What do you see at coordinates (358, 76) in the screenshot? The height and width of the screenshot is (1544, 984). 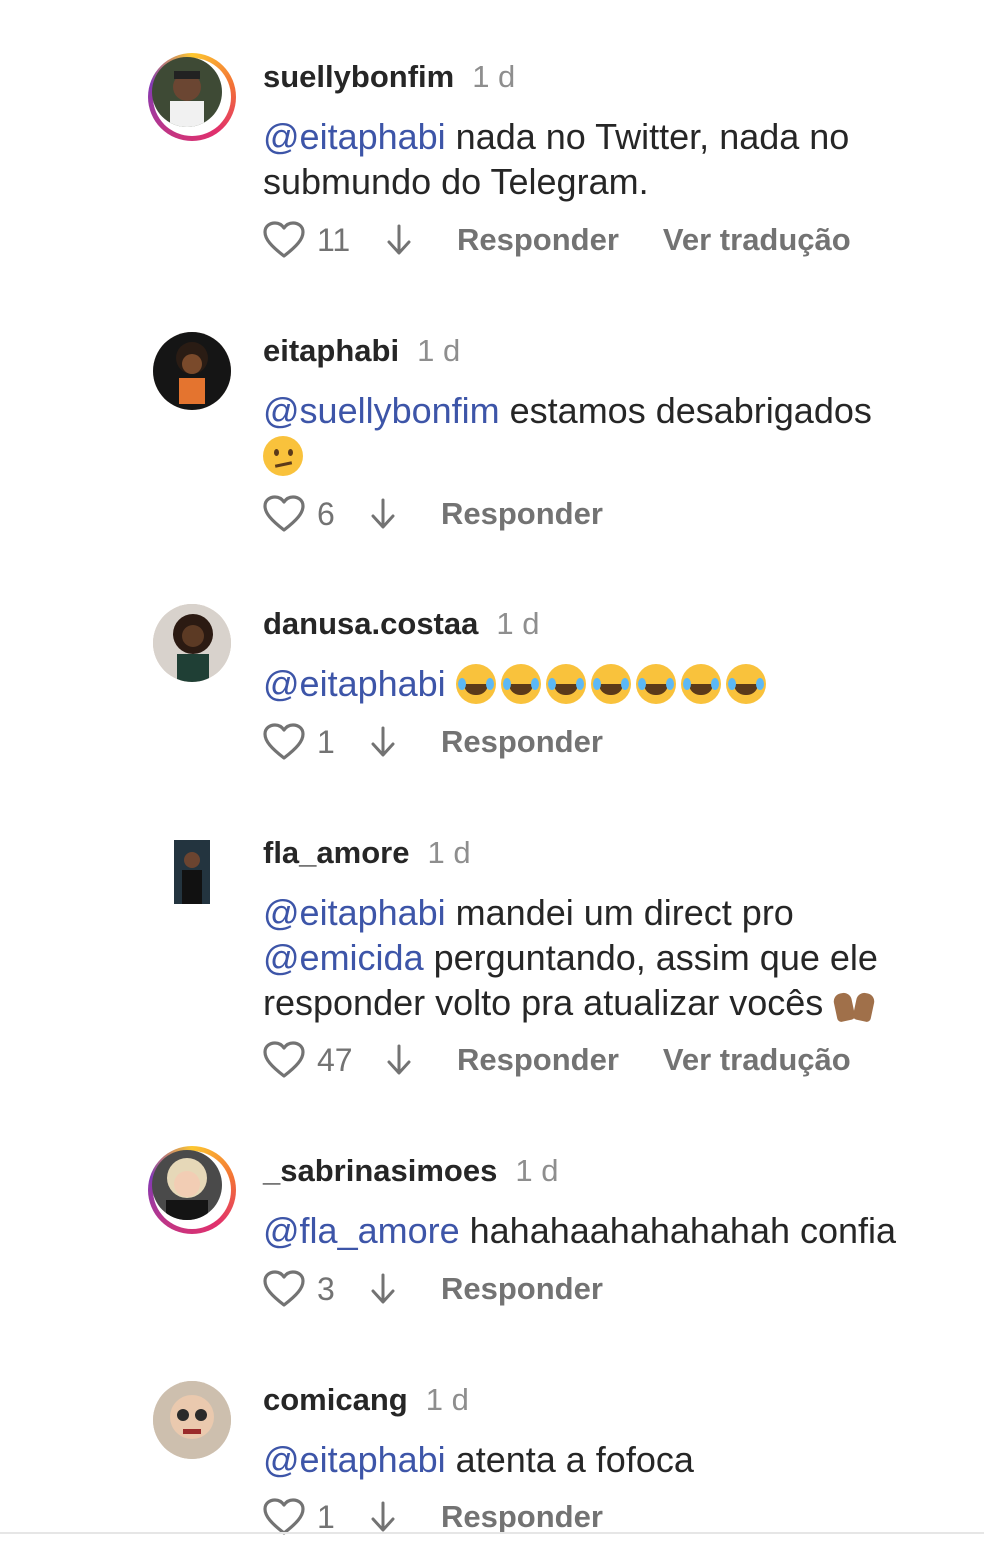 I see `username: suellybonfim` at bounding box center [358, 76].